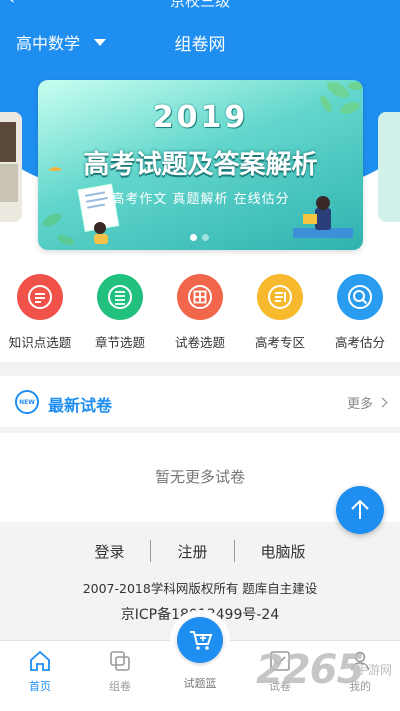 The image size is (400, 711). I want to click on watermark-number: 2265, so click(310, 670).